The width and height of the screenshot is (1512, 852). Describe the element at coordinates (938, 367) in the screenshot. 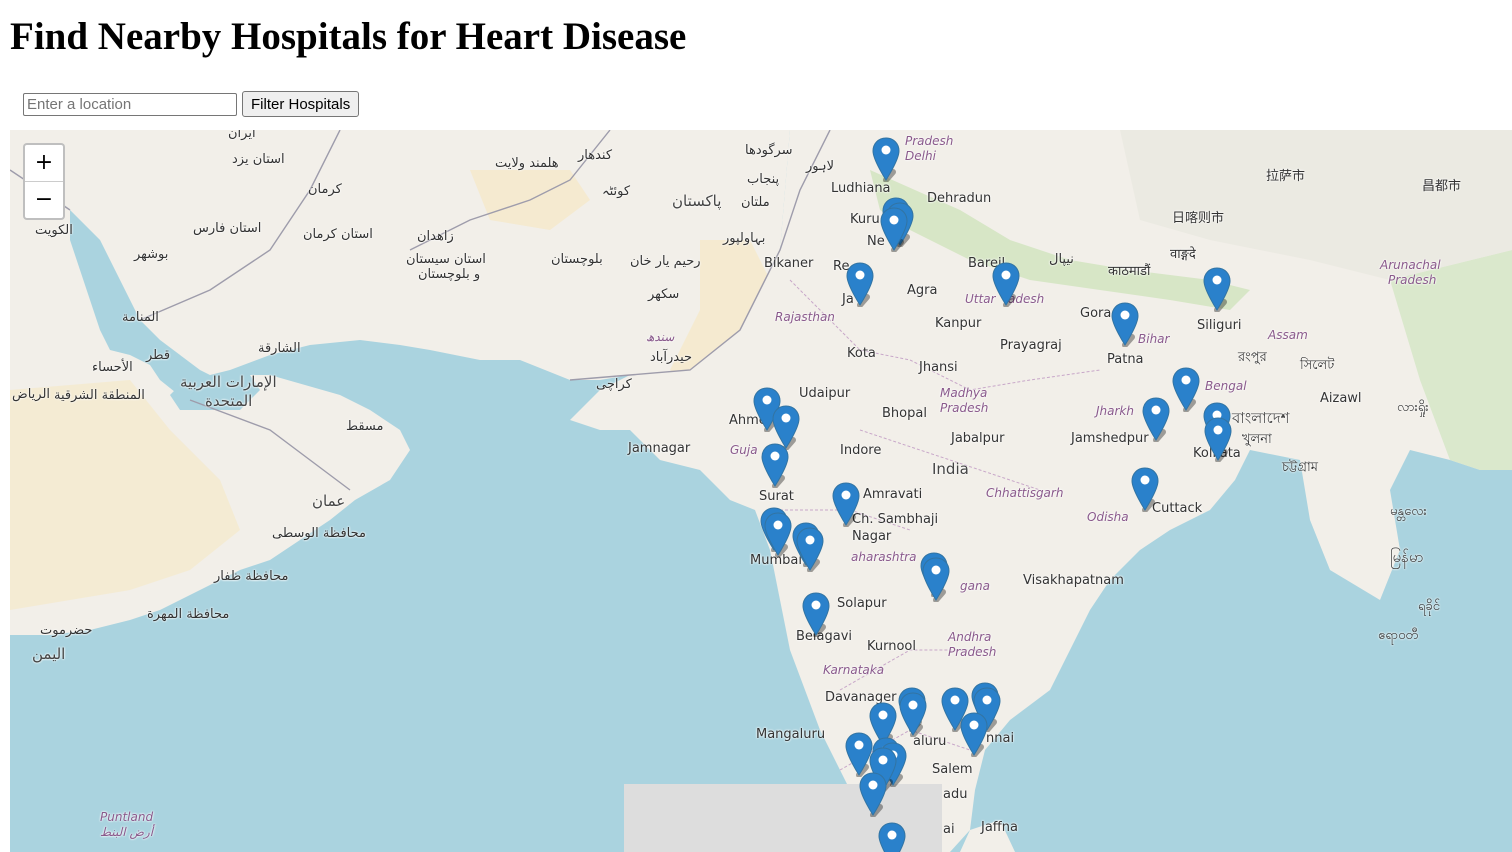

I see `map-label: Jhansi` at that location.